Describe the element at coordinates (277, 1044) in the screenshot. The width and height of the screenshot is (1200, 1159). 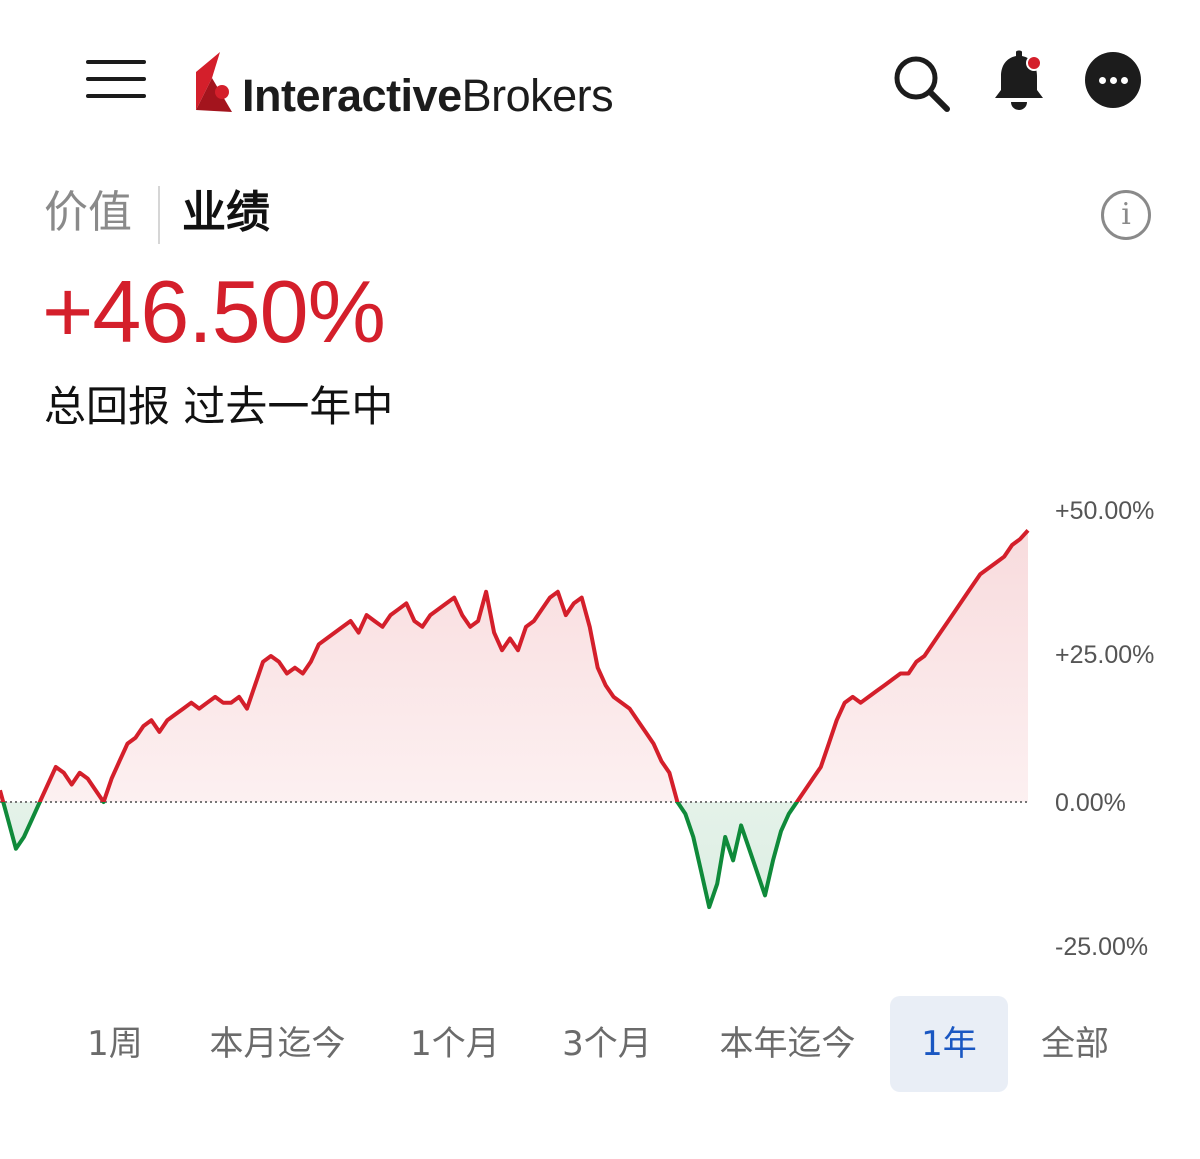
I see `range-month-to-date: 本月迄今` at that location.